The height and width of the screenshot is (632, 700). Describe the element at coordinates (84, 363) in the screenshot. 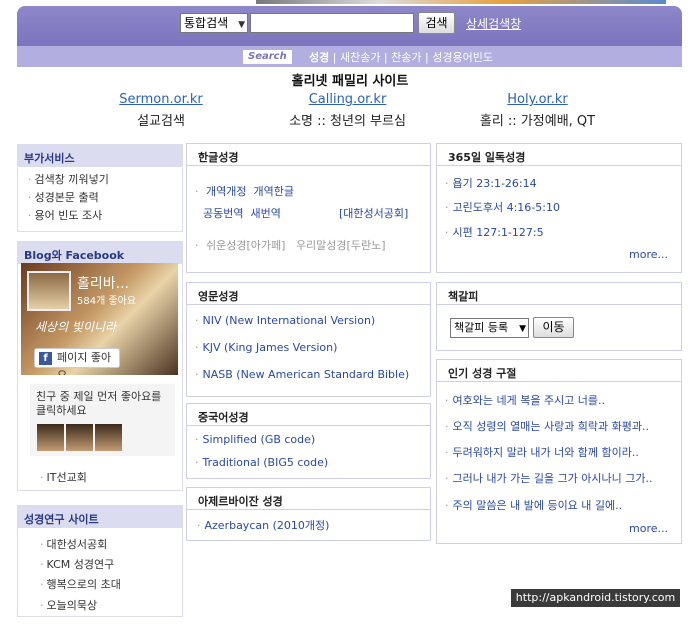

I see `facebook-like-label: 페이지 좋아요` at that location.